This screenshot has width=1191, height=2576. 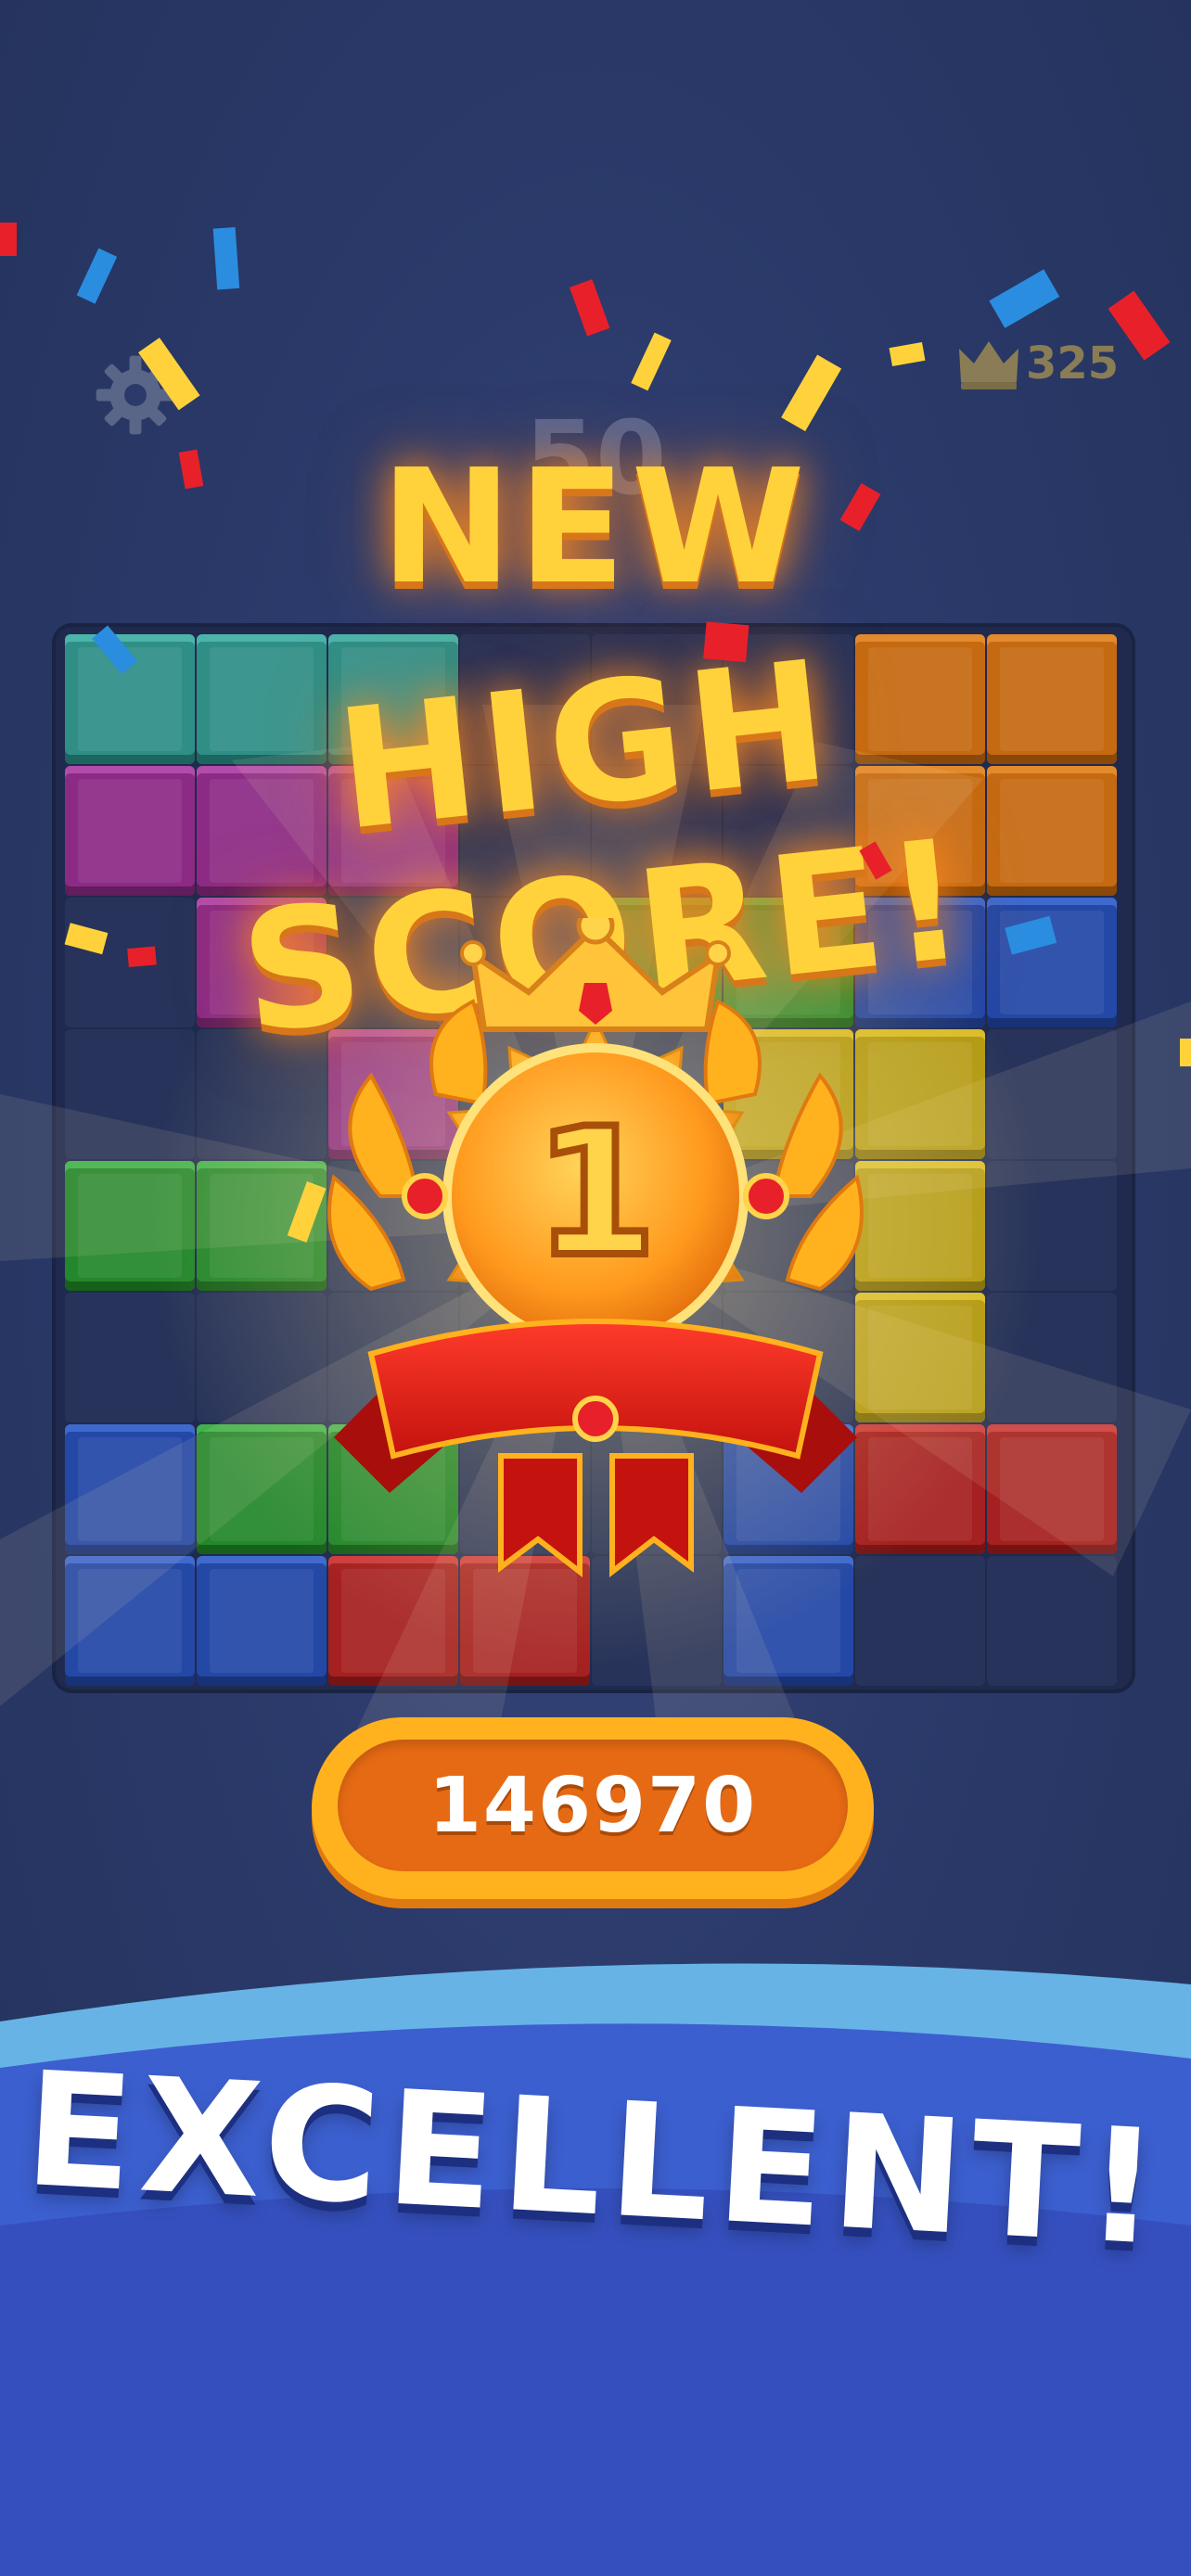 I want to click on block-red, so click(x=1052, y=1489).